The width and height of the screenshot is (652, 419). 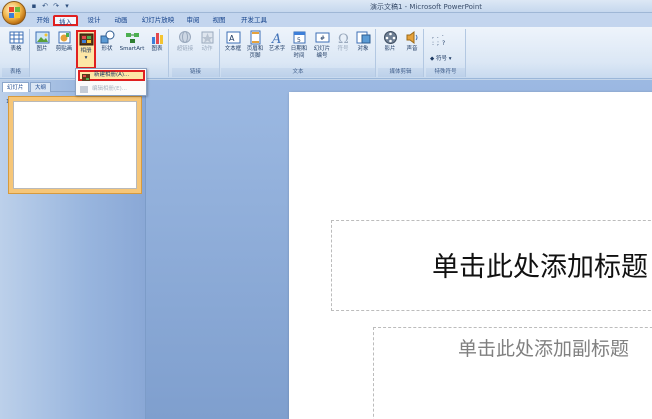 I want to click on group-links: 超链接 动作 链接, so click(x=196, y=53).